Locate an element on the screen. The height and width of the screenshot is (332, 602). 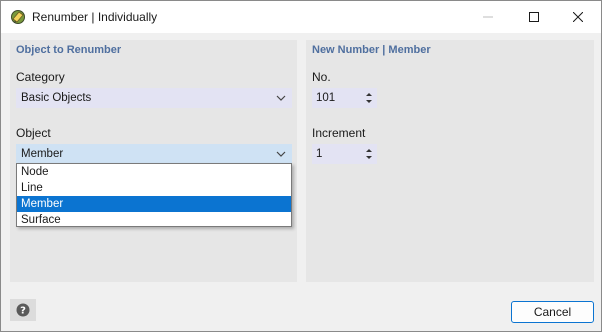
object-label: Object is located at coordinates (33, 133).